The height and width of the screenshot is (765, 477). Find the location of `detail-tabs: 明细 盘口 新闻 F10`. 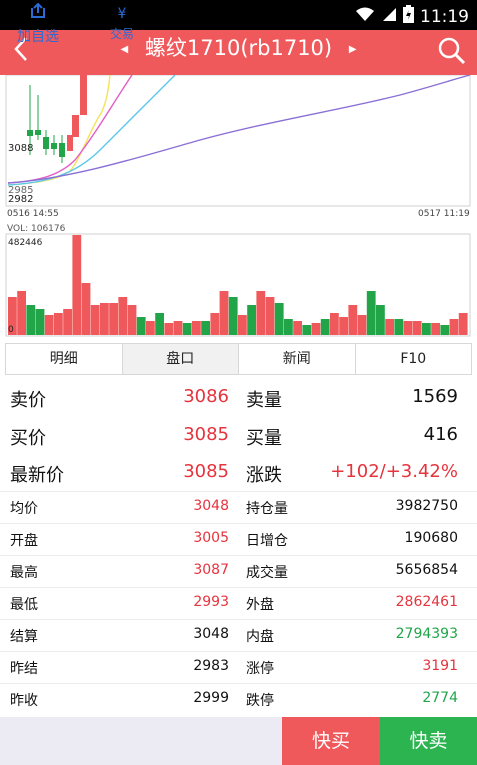

detail-tabs: 明细 盘口 新闻 F10 is located at coordinates (238, 359).